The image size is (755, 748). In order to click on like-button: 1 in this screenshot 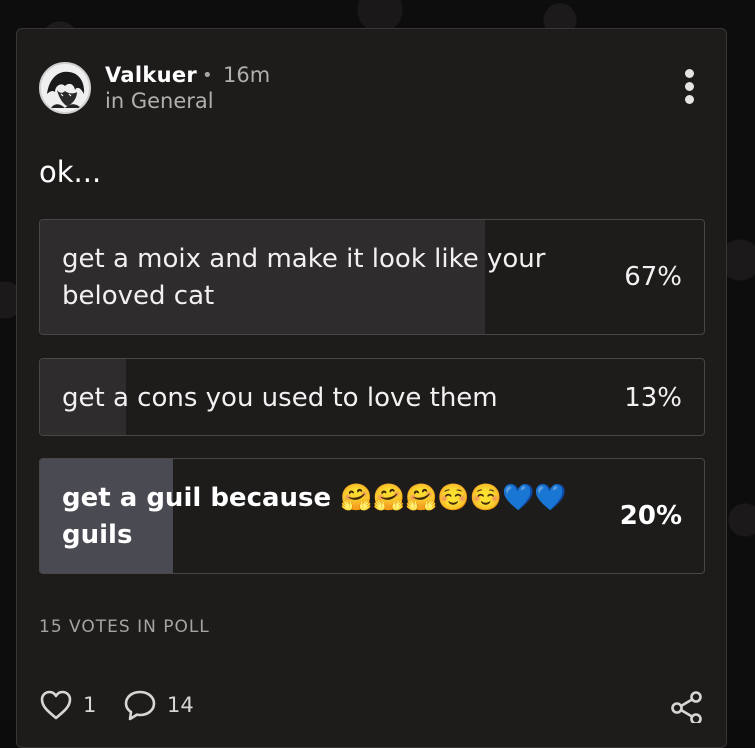, I will do `click(69, 706)`.